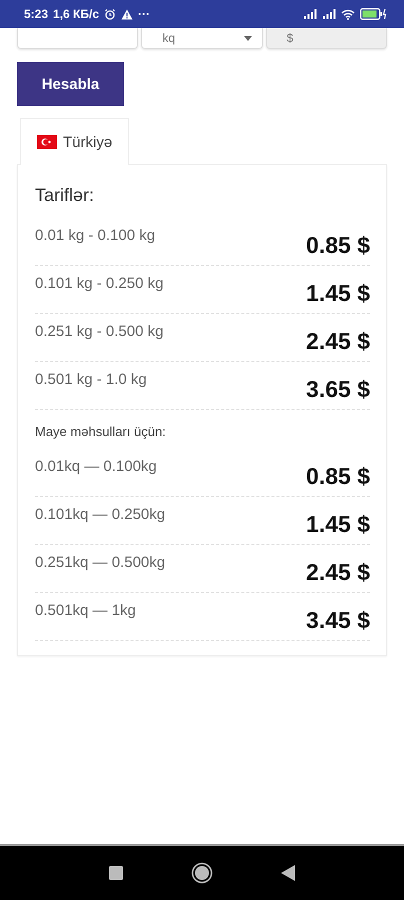  I want to click on price: 3.65 $, so click(338, 389).